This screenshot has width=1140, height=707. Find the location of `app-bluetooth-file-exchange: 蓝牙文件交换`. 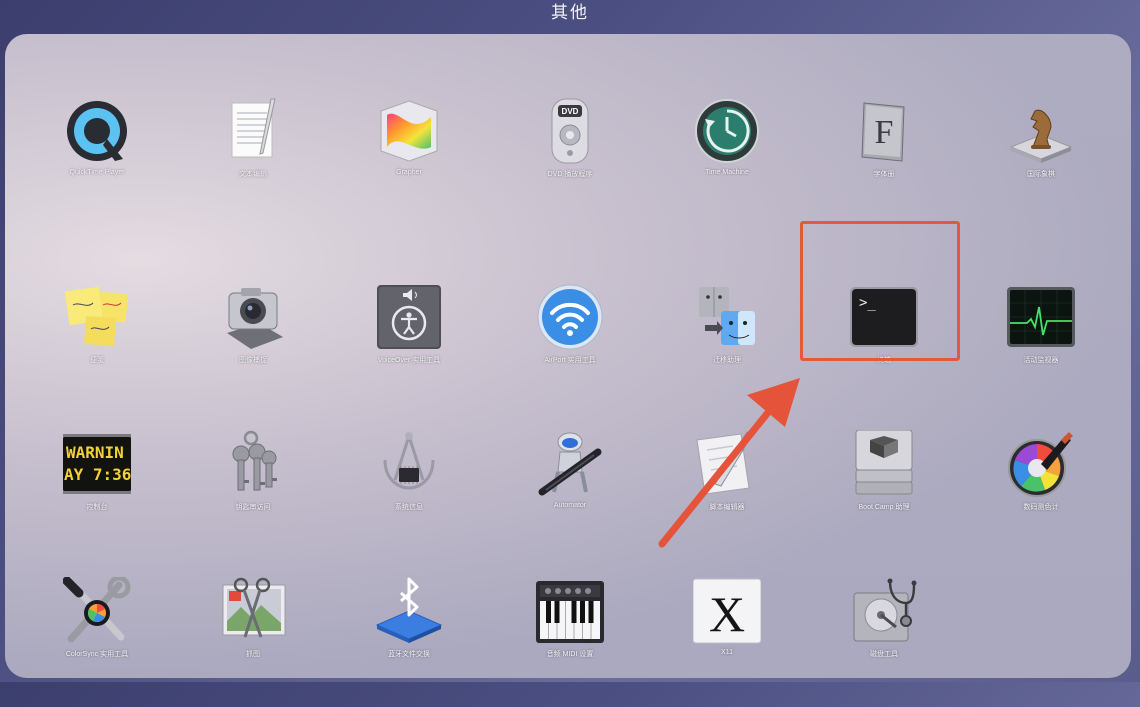

app-bluetooth-file-exchange: 蓝牙文件交换 is located at coordinates (409, 642).